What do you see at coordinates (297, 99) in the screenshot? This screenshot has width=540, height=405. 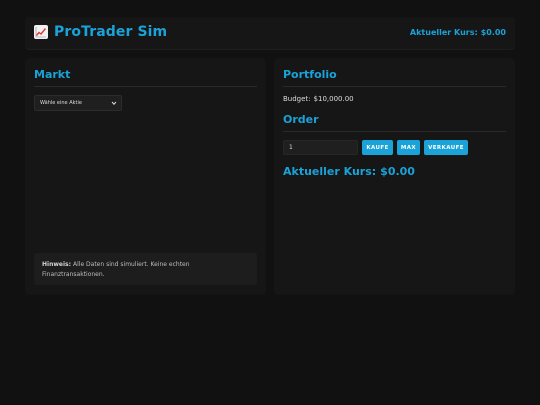 I see `budget-label: Budget:` at bounding box center [297, 99].